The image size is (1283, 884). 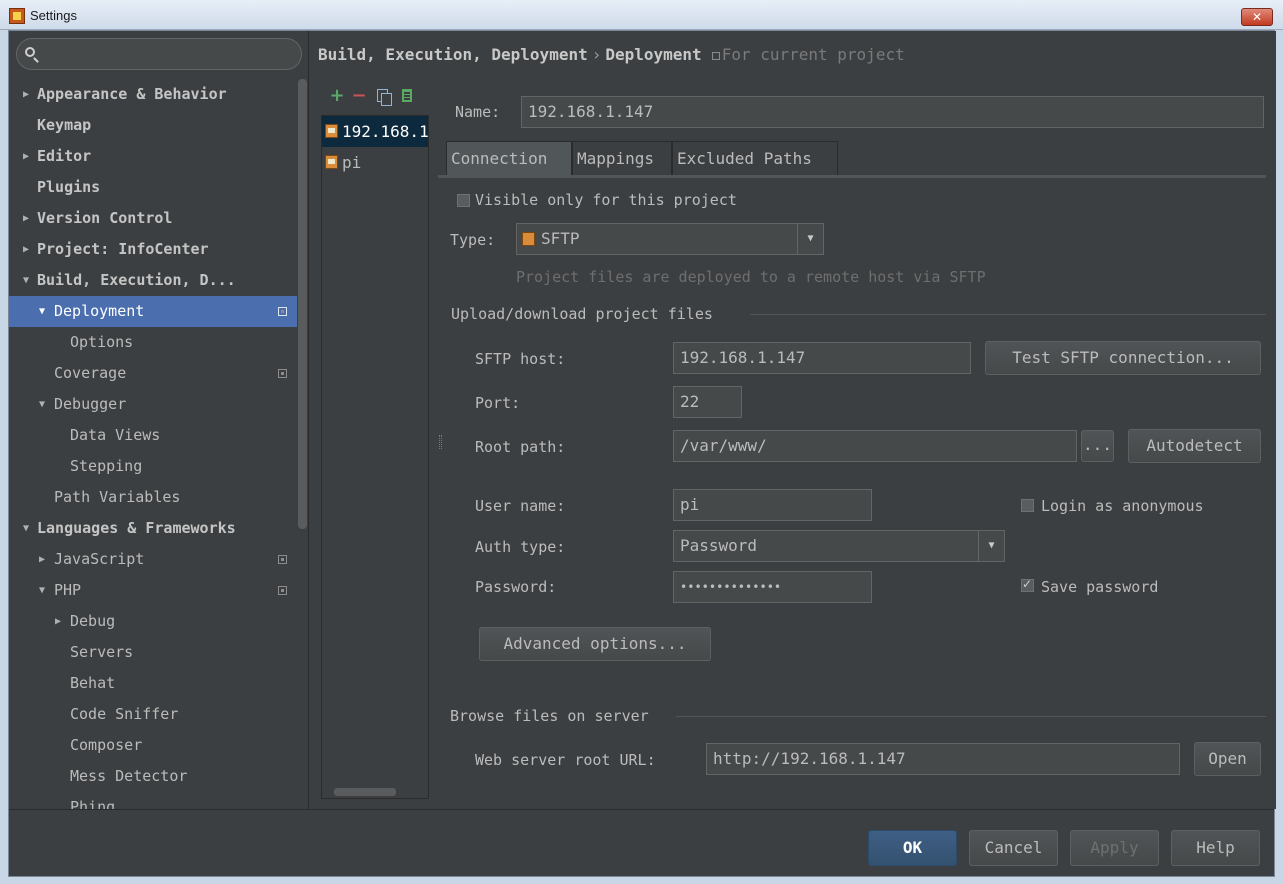 I want to click on web-root-url-field: http://192.168.1.147, so click(x=943, y=759).